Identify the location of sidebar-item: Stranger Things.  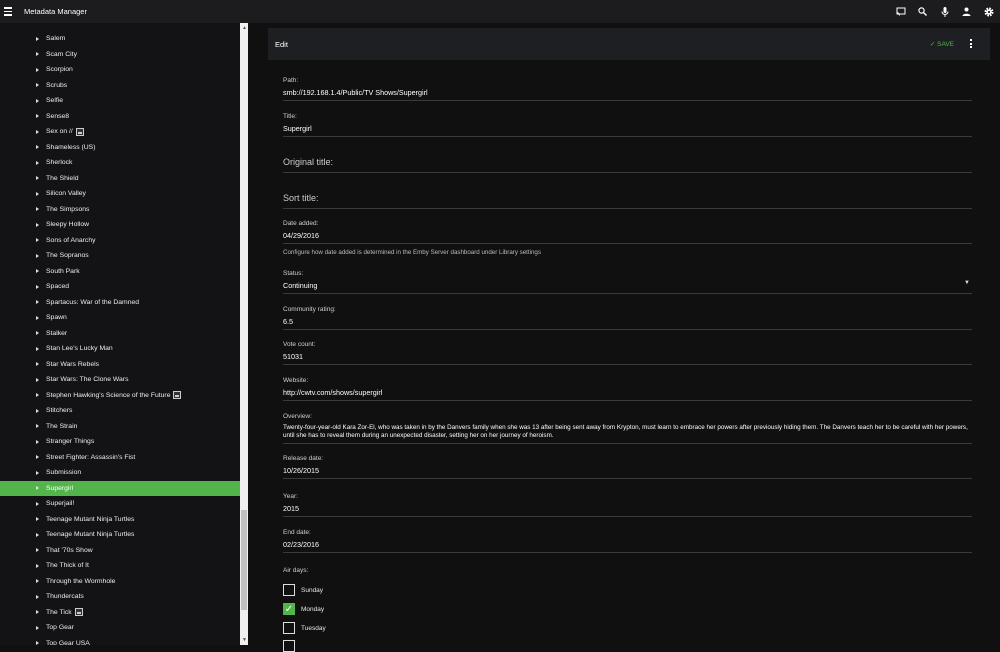
(120, 441).